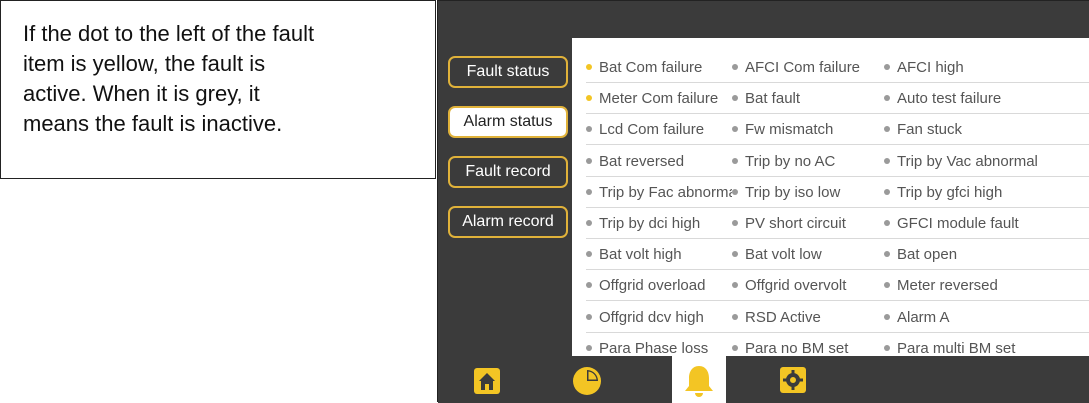  Describe the element at coordinates (790, 161) in the screenshot. I see `fault-label: Trip by no AC` at that location.